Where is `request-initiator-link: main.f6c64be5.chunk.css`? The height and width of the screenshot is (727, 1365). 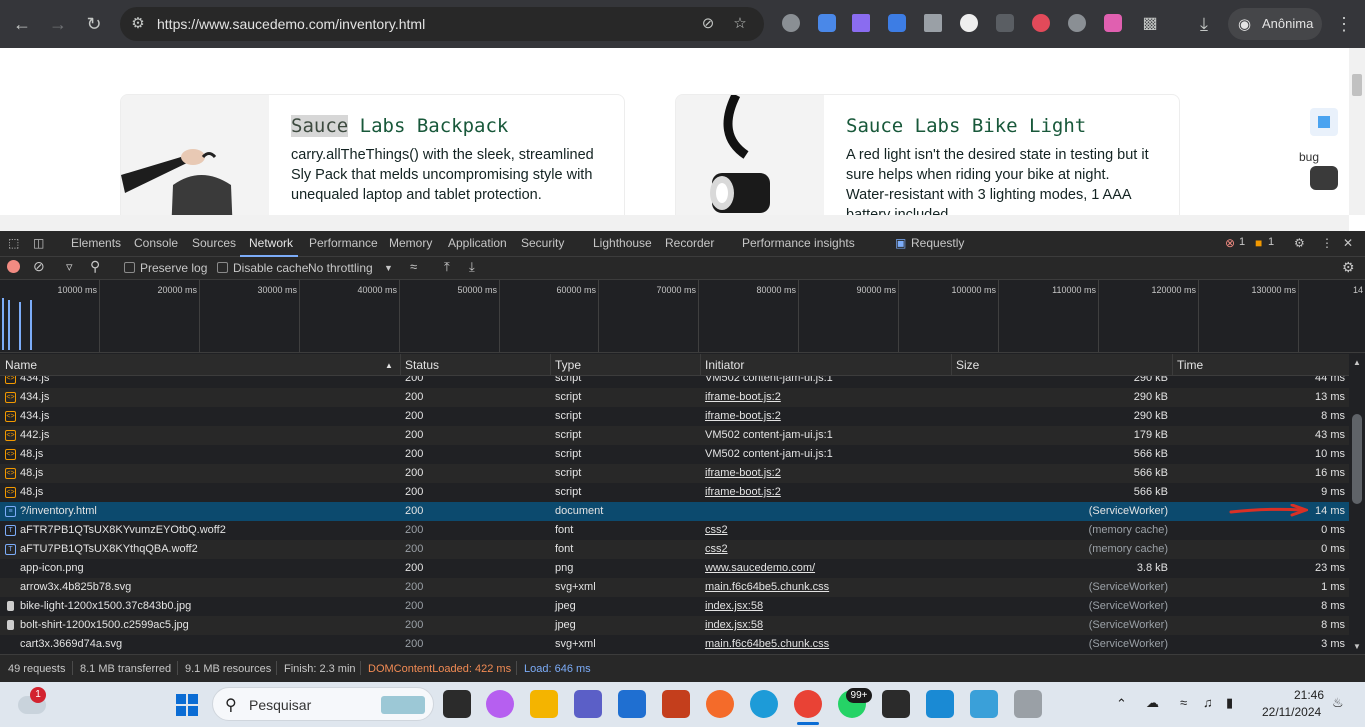 request-initiator-link: main.f6c64be5.chunk.css is located at coordinates (767, 644).